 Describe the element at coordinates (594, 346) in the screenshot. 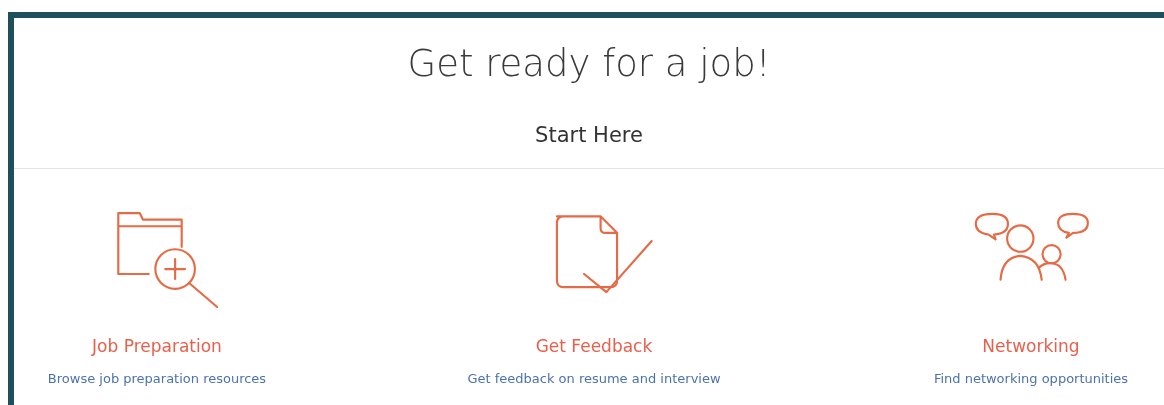

I see `option-link: Get Feedback` at that location.